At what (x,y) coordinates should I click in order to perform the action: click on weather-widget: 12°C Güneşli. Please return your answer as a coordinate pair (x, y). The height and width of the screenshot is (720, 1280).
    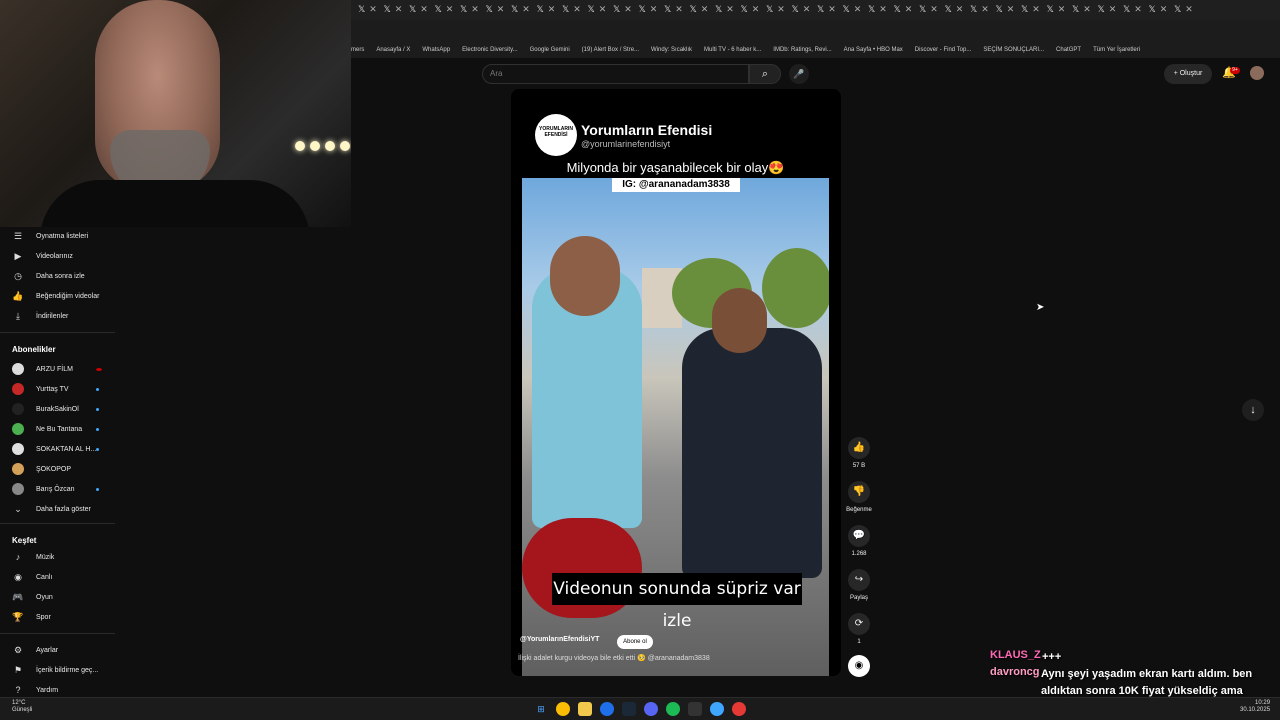
    Looking at the image, I should click on (22, 707).